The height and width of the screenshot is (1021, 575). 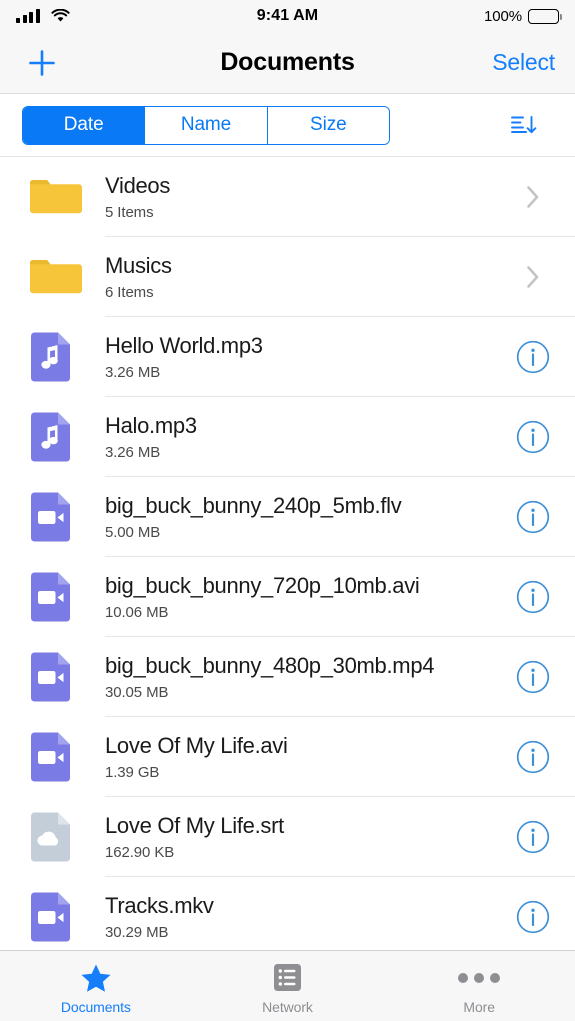 I want to click on file-detail: 5.00 MB, so click(x=133, y=532).